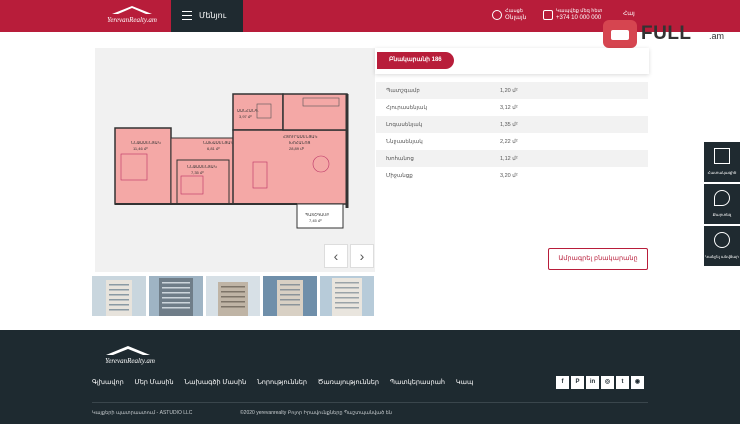 The image size is (740, 424). What do you see at coordinates (598, 259) in the screenshot?
I see `book-apartment-button: Ամրագրել բնակարանը` at bounding box center [598, 259].